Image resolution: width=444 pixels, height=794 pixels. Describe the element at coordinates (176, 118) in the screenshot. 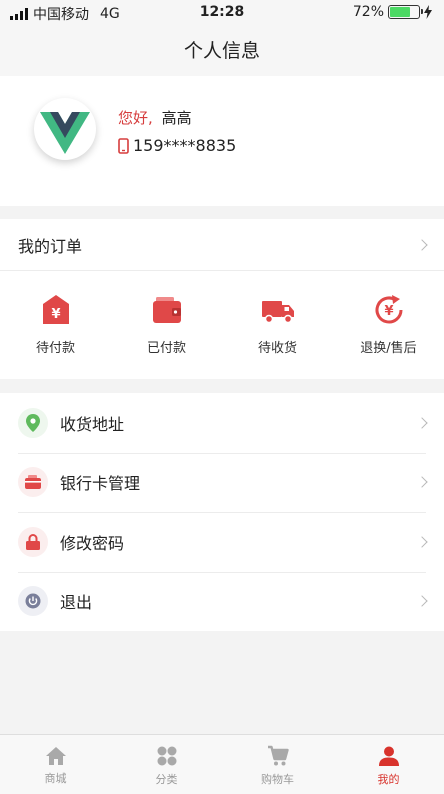

I see `user-name: 高高` at that location.